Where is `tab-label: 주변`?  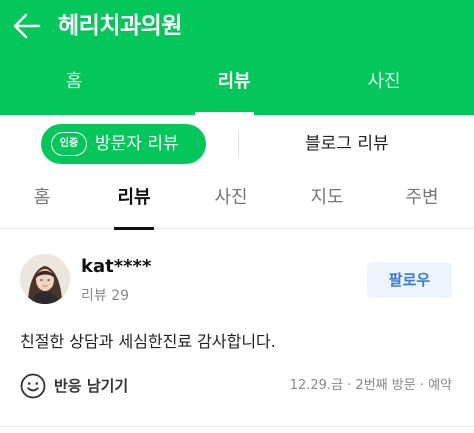
tab-label: 주변 is located at coordinates (422, 197).